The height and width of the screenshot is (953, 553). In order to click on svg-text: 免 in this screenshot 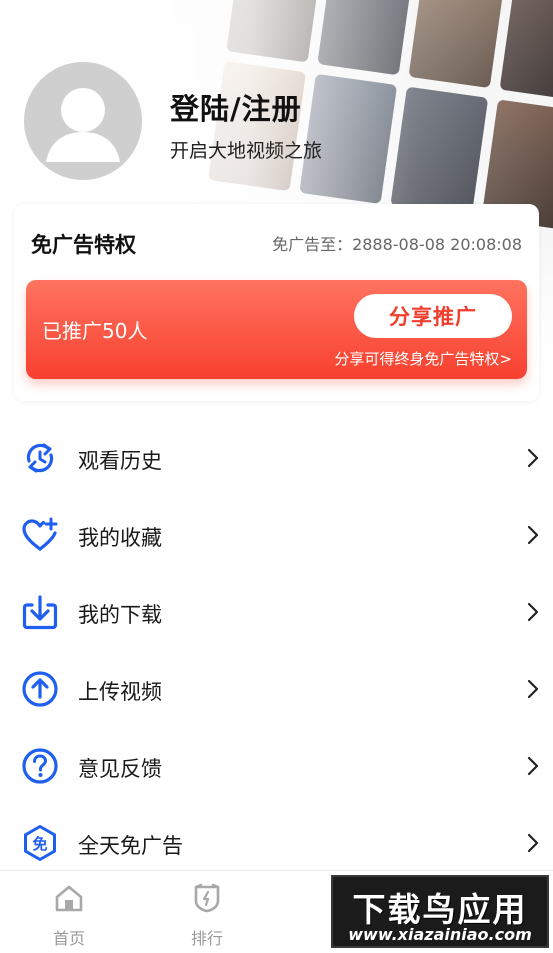, I will do `click(39, 844)`.